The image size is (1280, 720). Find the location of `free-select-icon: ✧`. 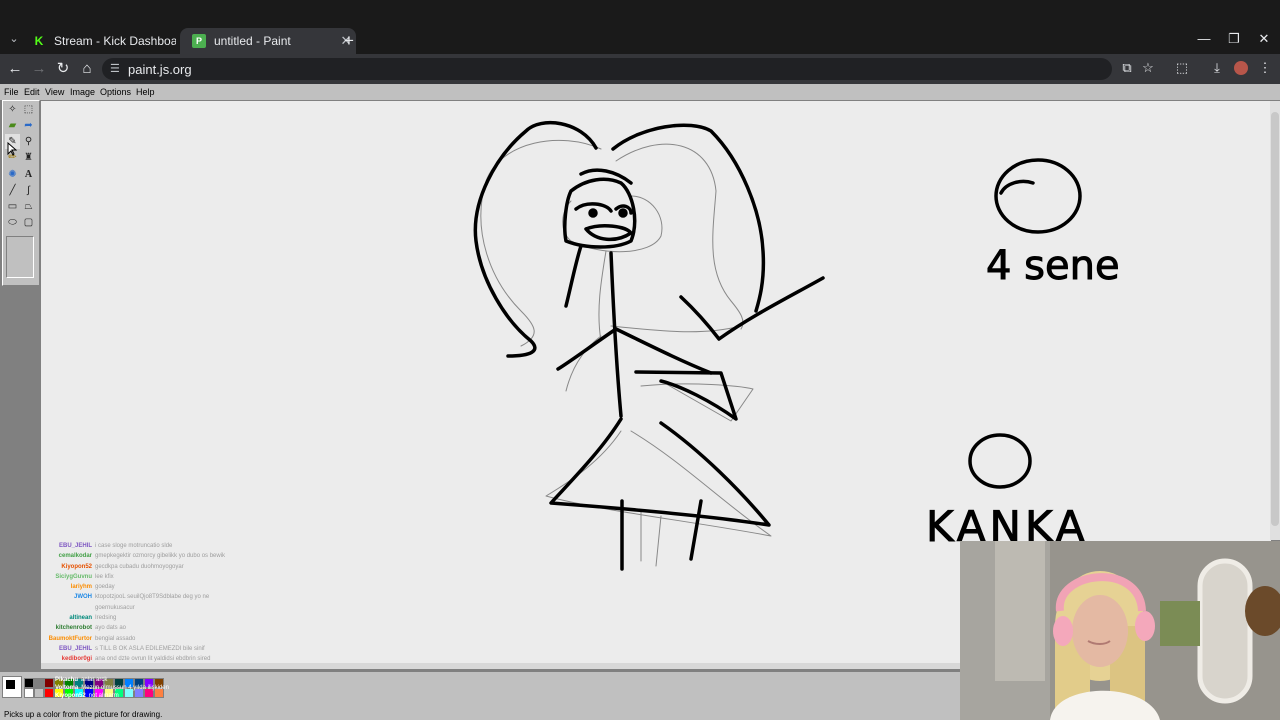

free-select-icon: ✧ is located at coordinates (12, 109).